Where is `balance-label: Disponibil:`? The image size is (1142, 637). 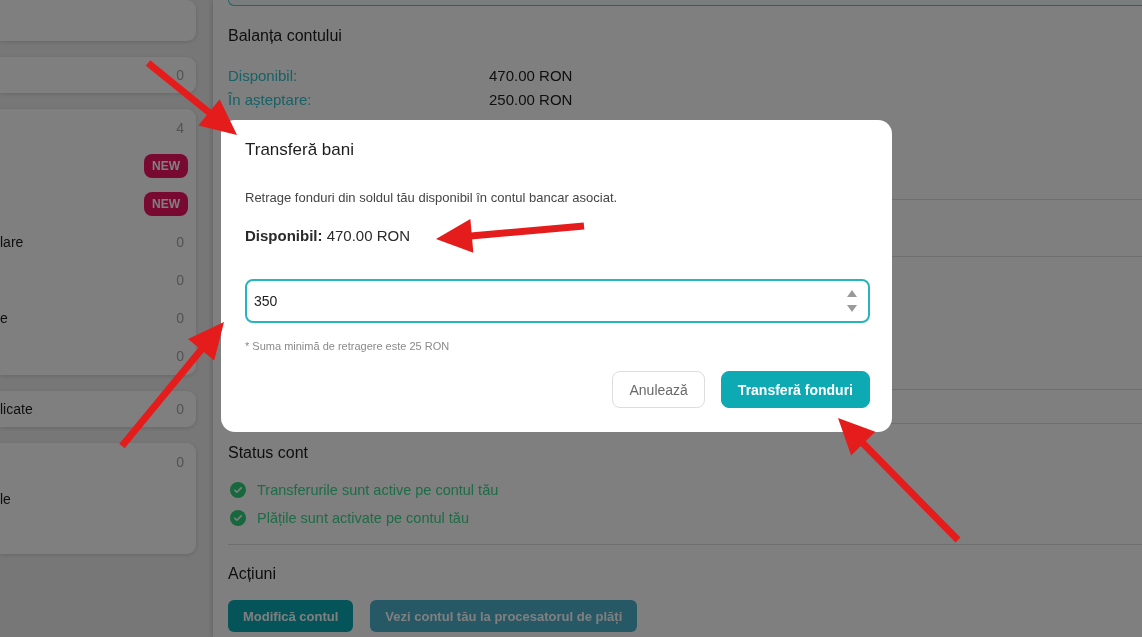
balance-label: Disponibil: is located at coordinates (263, 76).